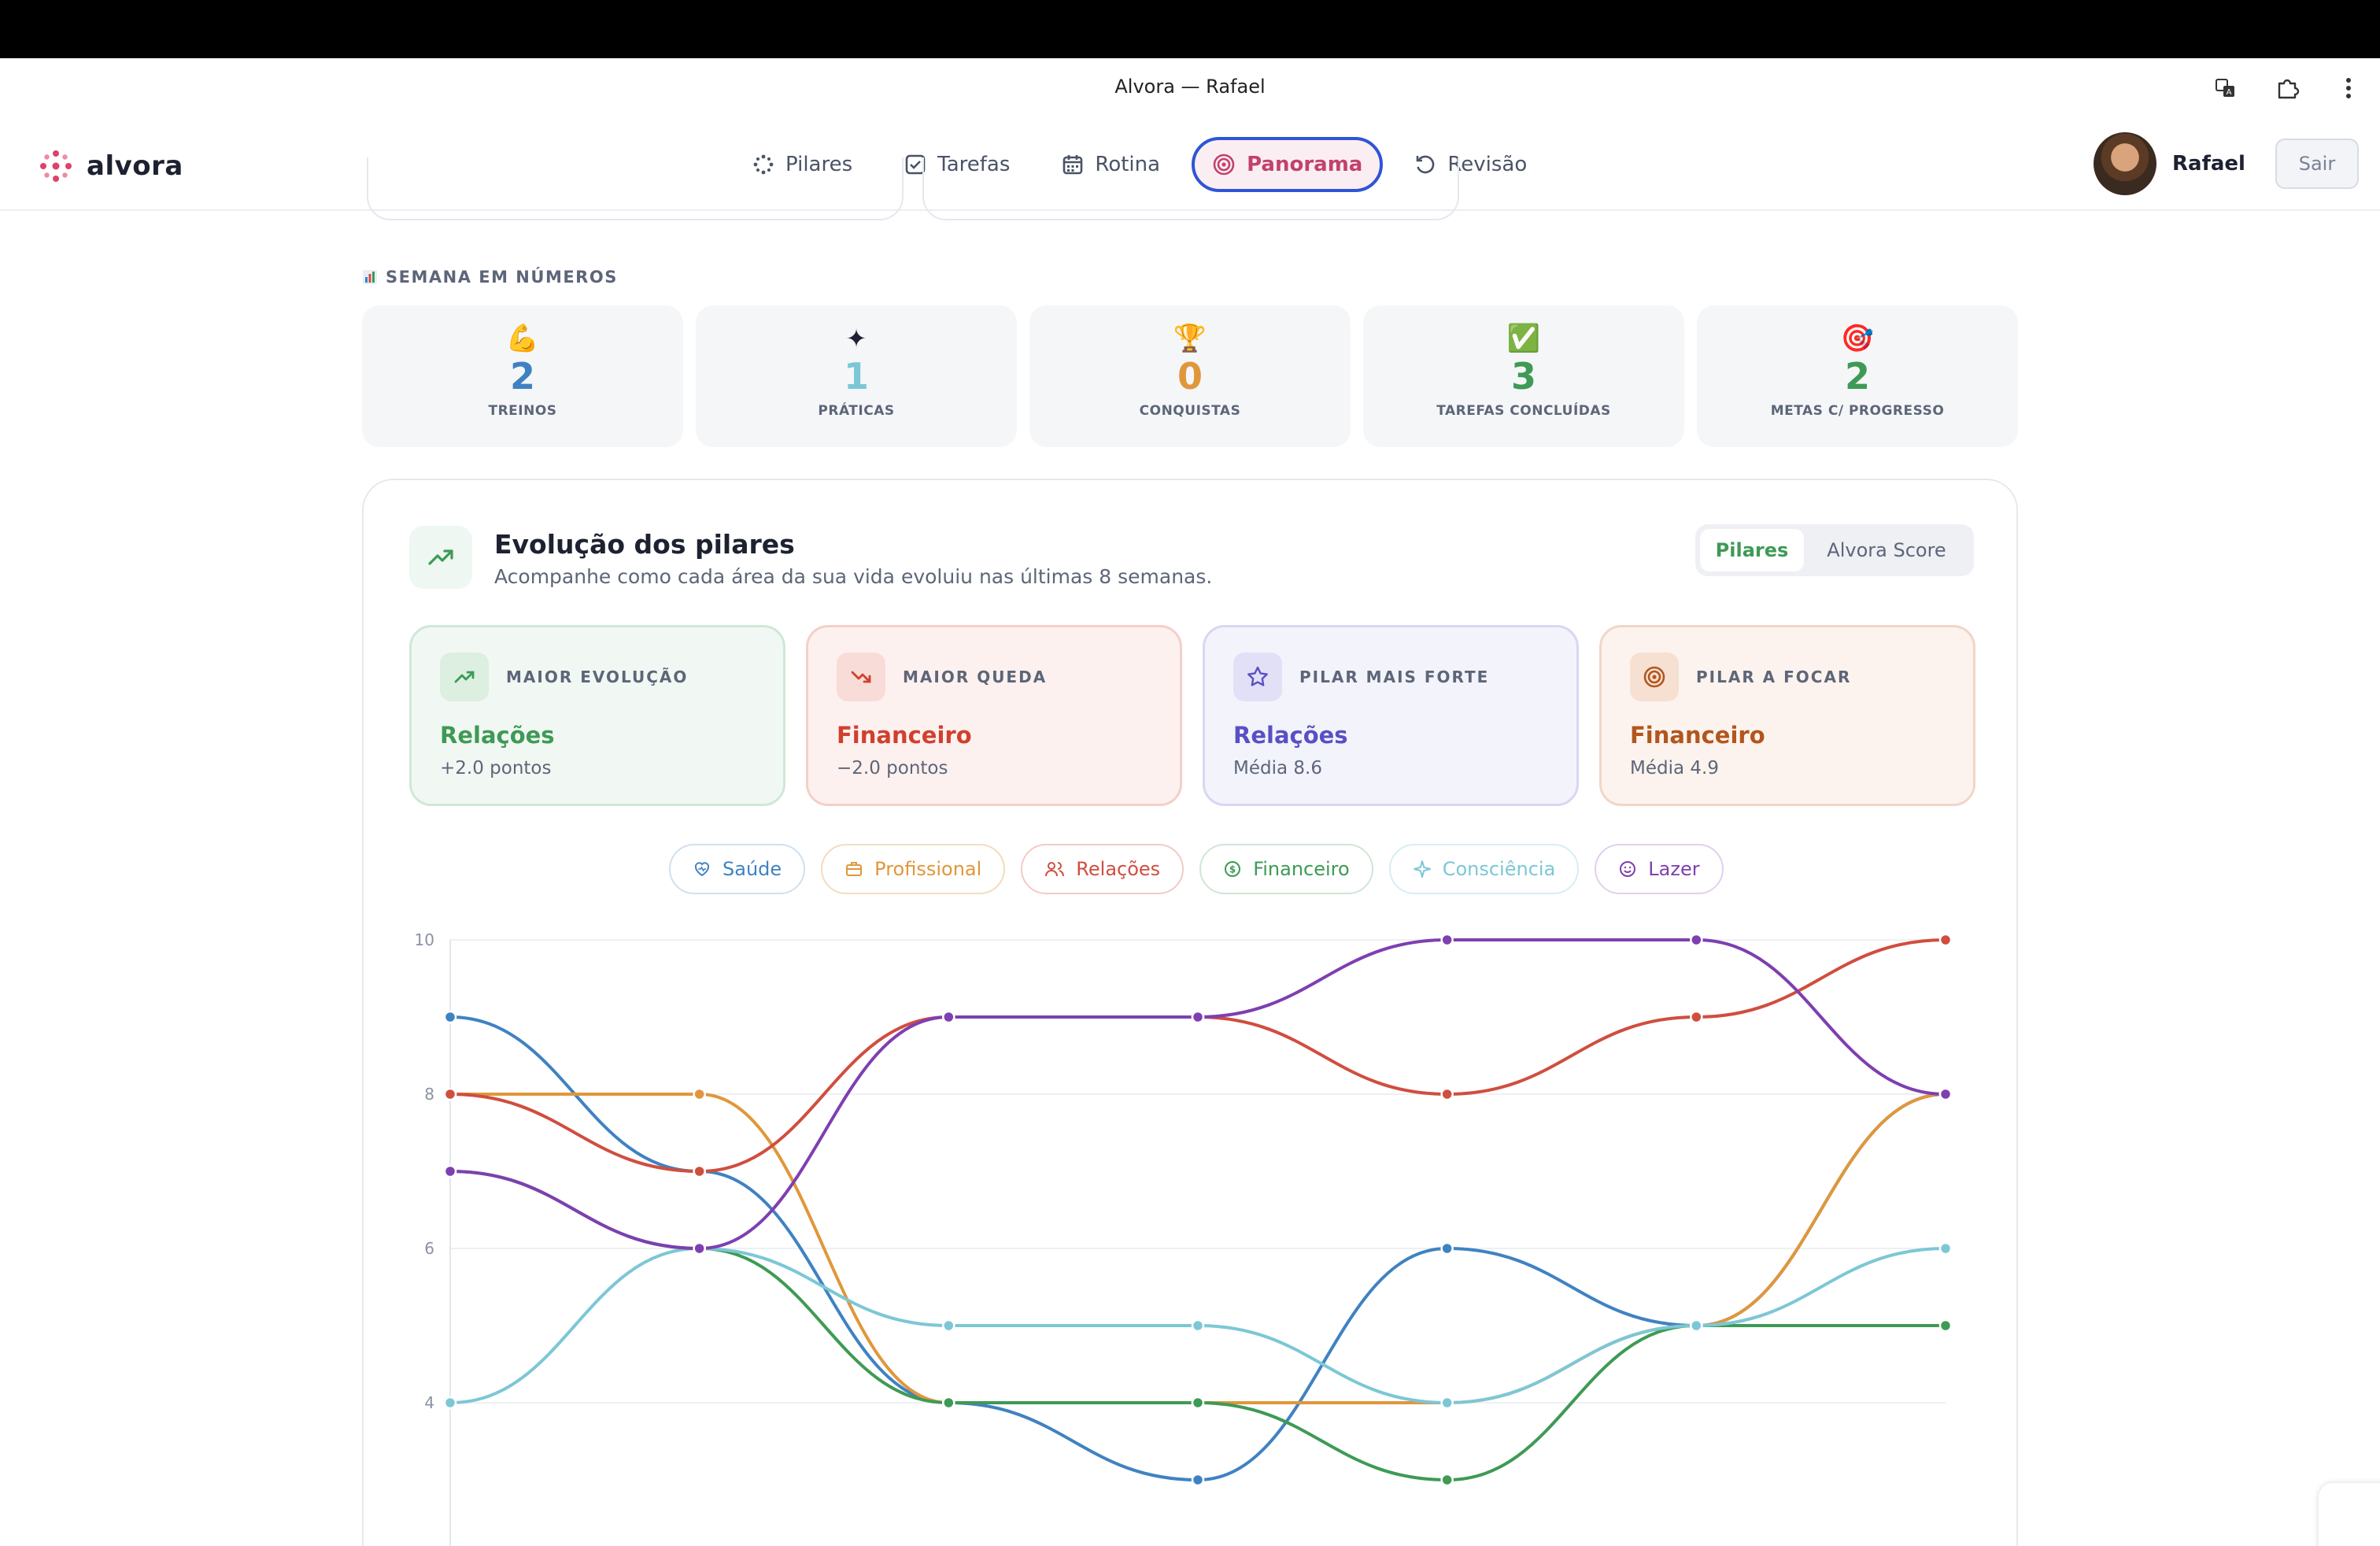 The width and height of the screenshot is (2380, 1546). I want to click on trophy-icon: 🏆, so click(1190, 338).